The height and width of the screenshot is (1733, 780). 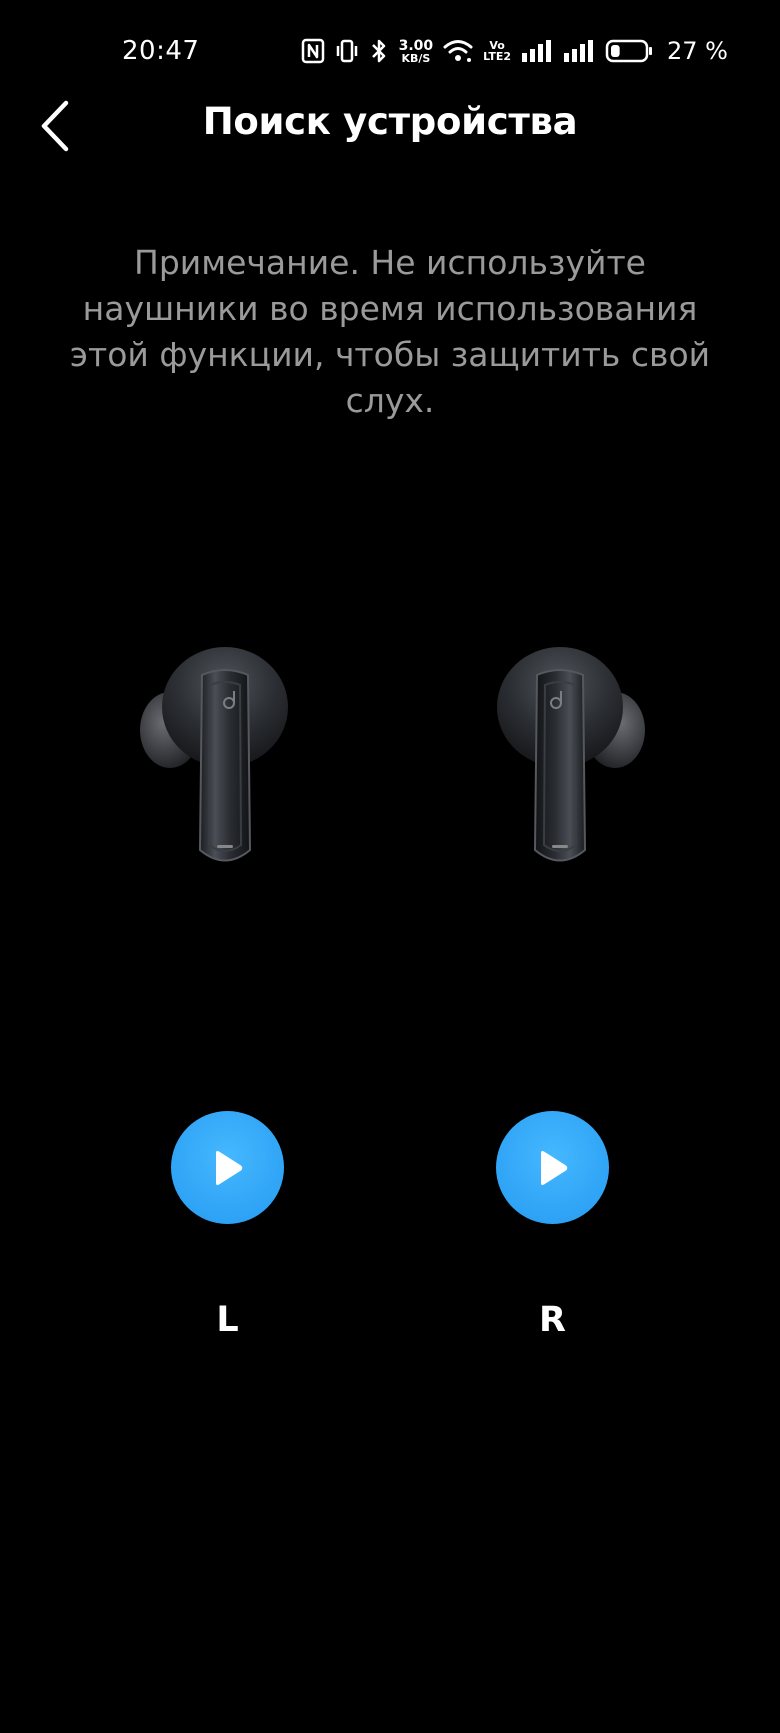 I want to click on wifi-icon, so click(x=458, y=51).